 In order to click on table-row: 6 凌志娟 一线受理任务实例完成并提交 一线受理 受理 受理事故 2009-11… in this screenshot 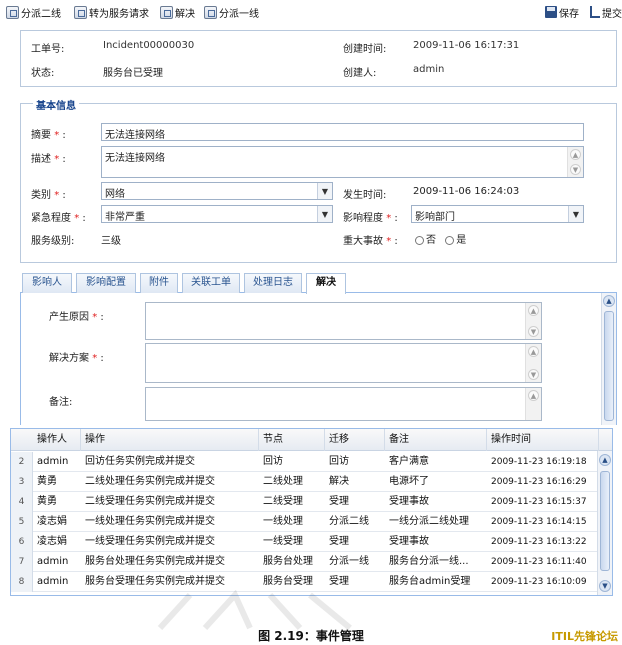, I will do `click(311, 542)`.